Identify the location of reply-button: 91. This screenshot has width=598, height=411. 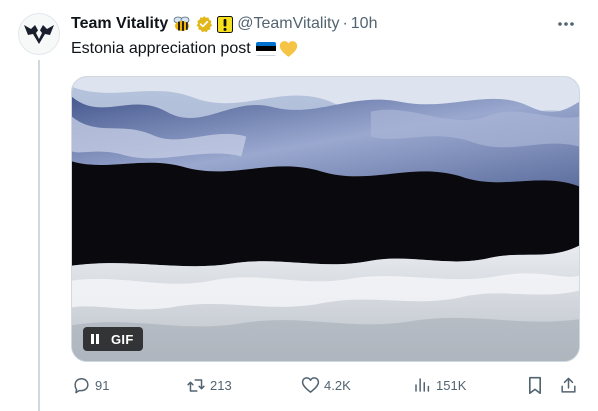
(90, 385).